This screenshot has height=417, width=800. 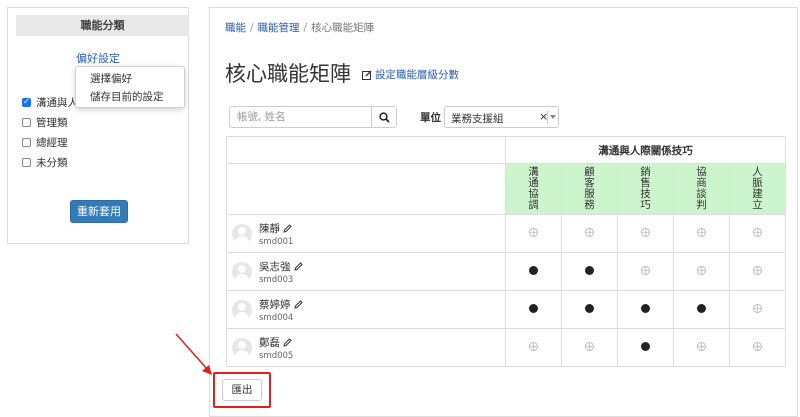 I want to click on set-level-score-link: 設定職能層級分數, so click(x=410, y=74).